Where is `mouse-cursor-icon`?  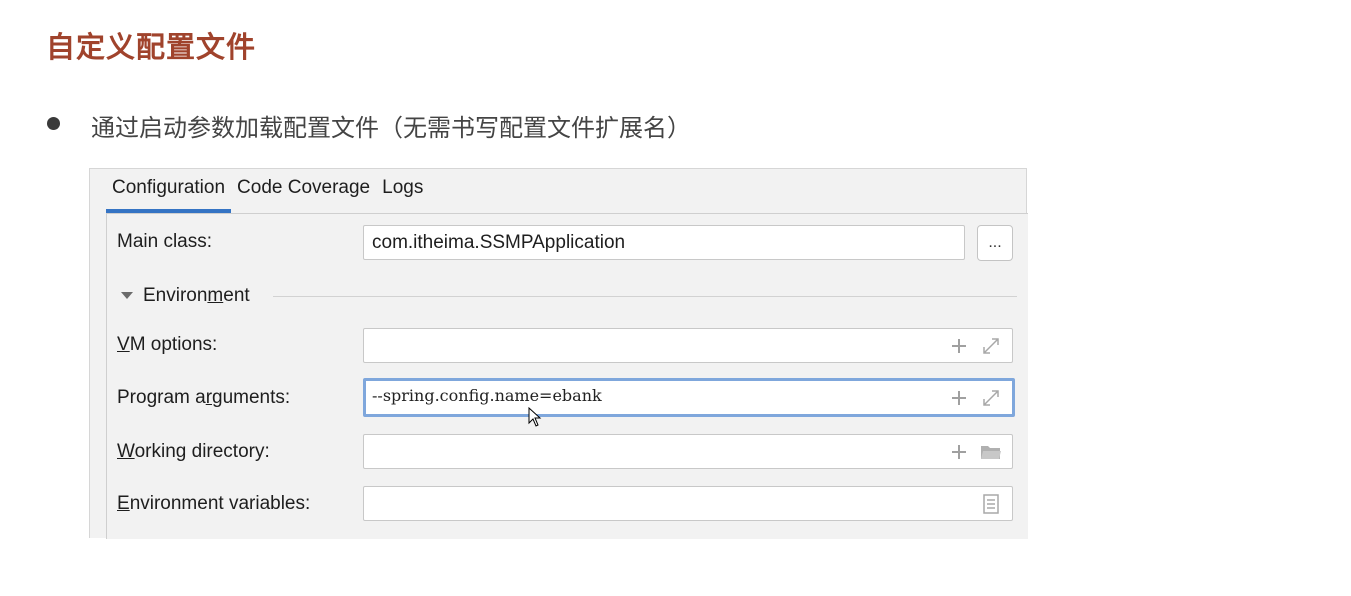
mouse-cursor-icon is located at coordinates (535, 418).